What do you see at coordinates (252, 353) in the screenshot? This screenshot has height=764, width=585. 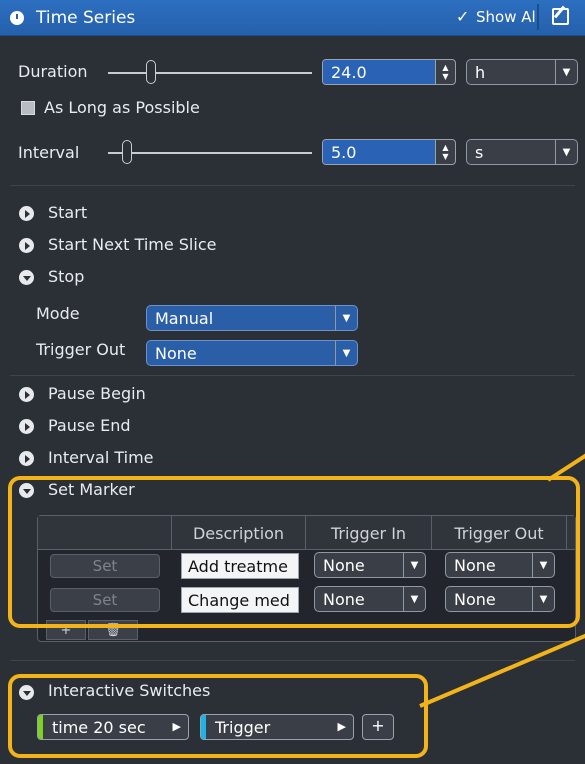 I see `trigger-out-dropdown: None ▼` at bounding box center [252, 353].